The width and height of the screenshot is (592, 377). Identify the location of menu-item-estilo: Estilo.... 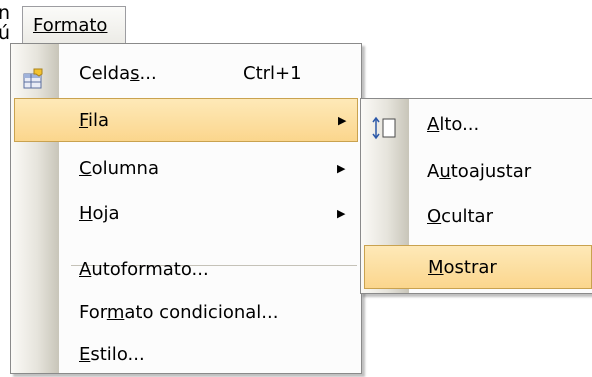
(186, 355).